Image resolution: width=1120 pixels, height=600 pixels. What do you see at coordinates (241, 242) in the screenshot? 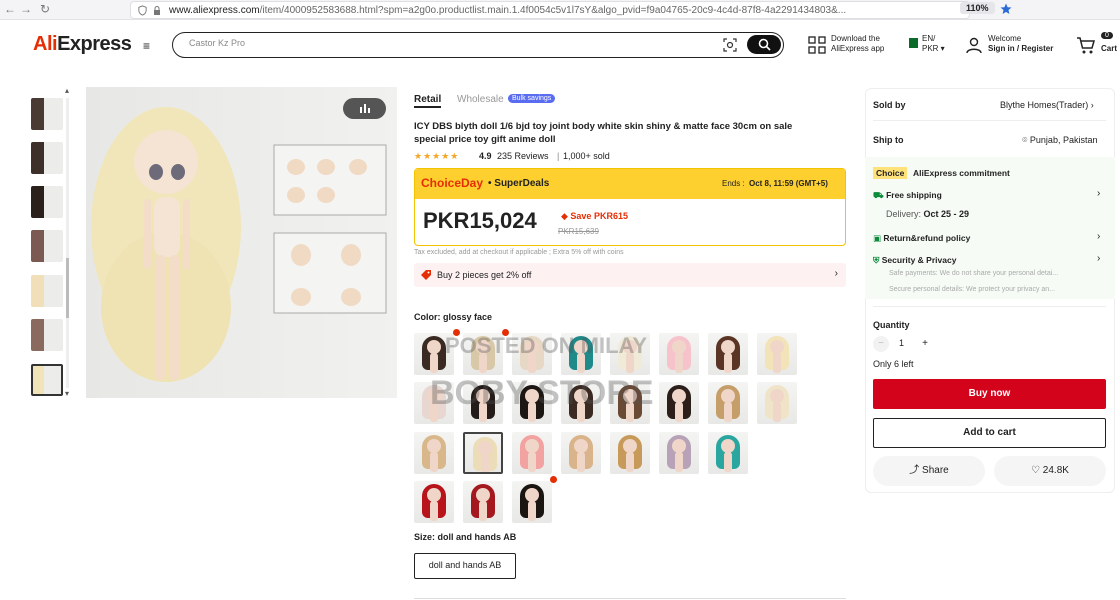
I see `main-product-image` at bounding box center [241, 242].